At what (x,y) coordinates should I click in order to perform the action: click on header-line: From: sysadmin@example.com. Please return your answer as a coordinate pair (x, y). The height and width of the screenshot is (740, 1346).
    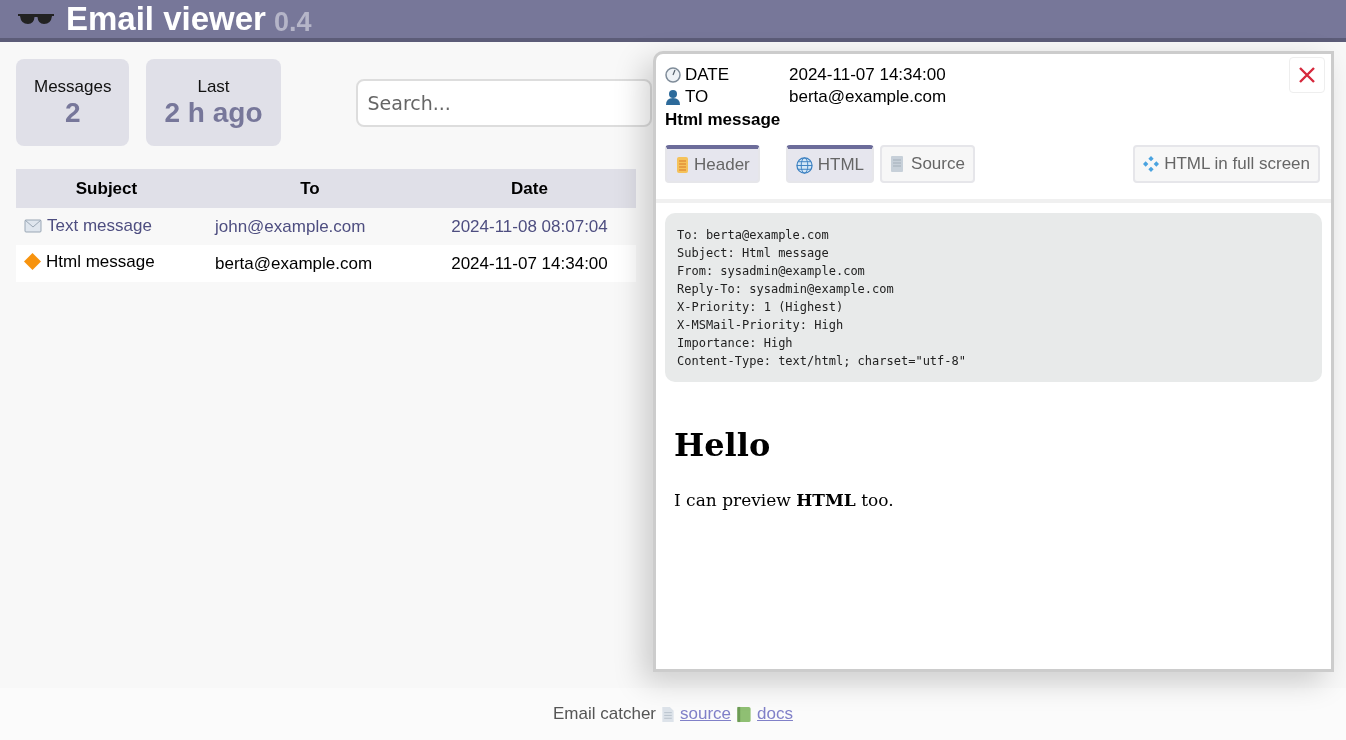
    Looking at the image, I should click on (771, 271).